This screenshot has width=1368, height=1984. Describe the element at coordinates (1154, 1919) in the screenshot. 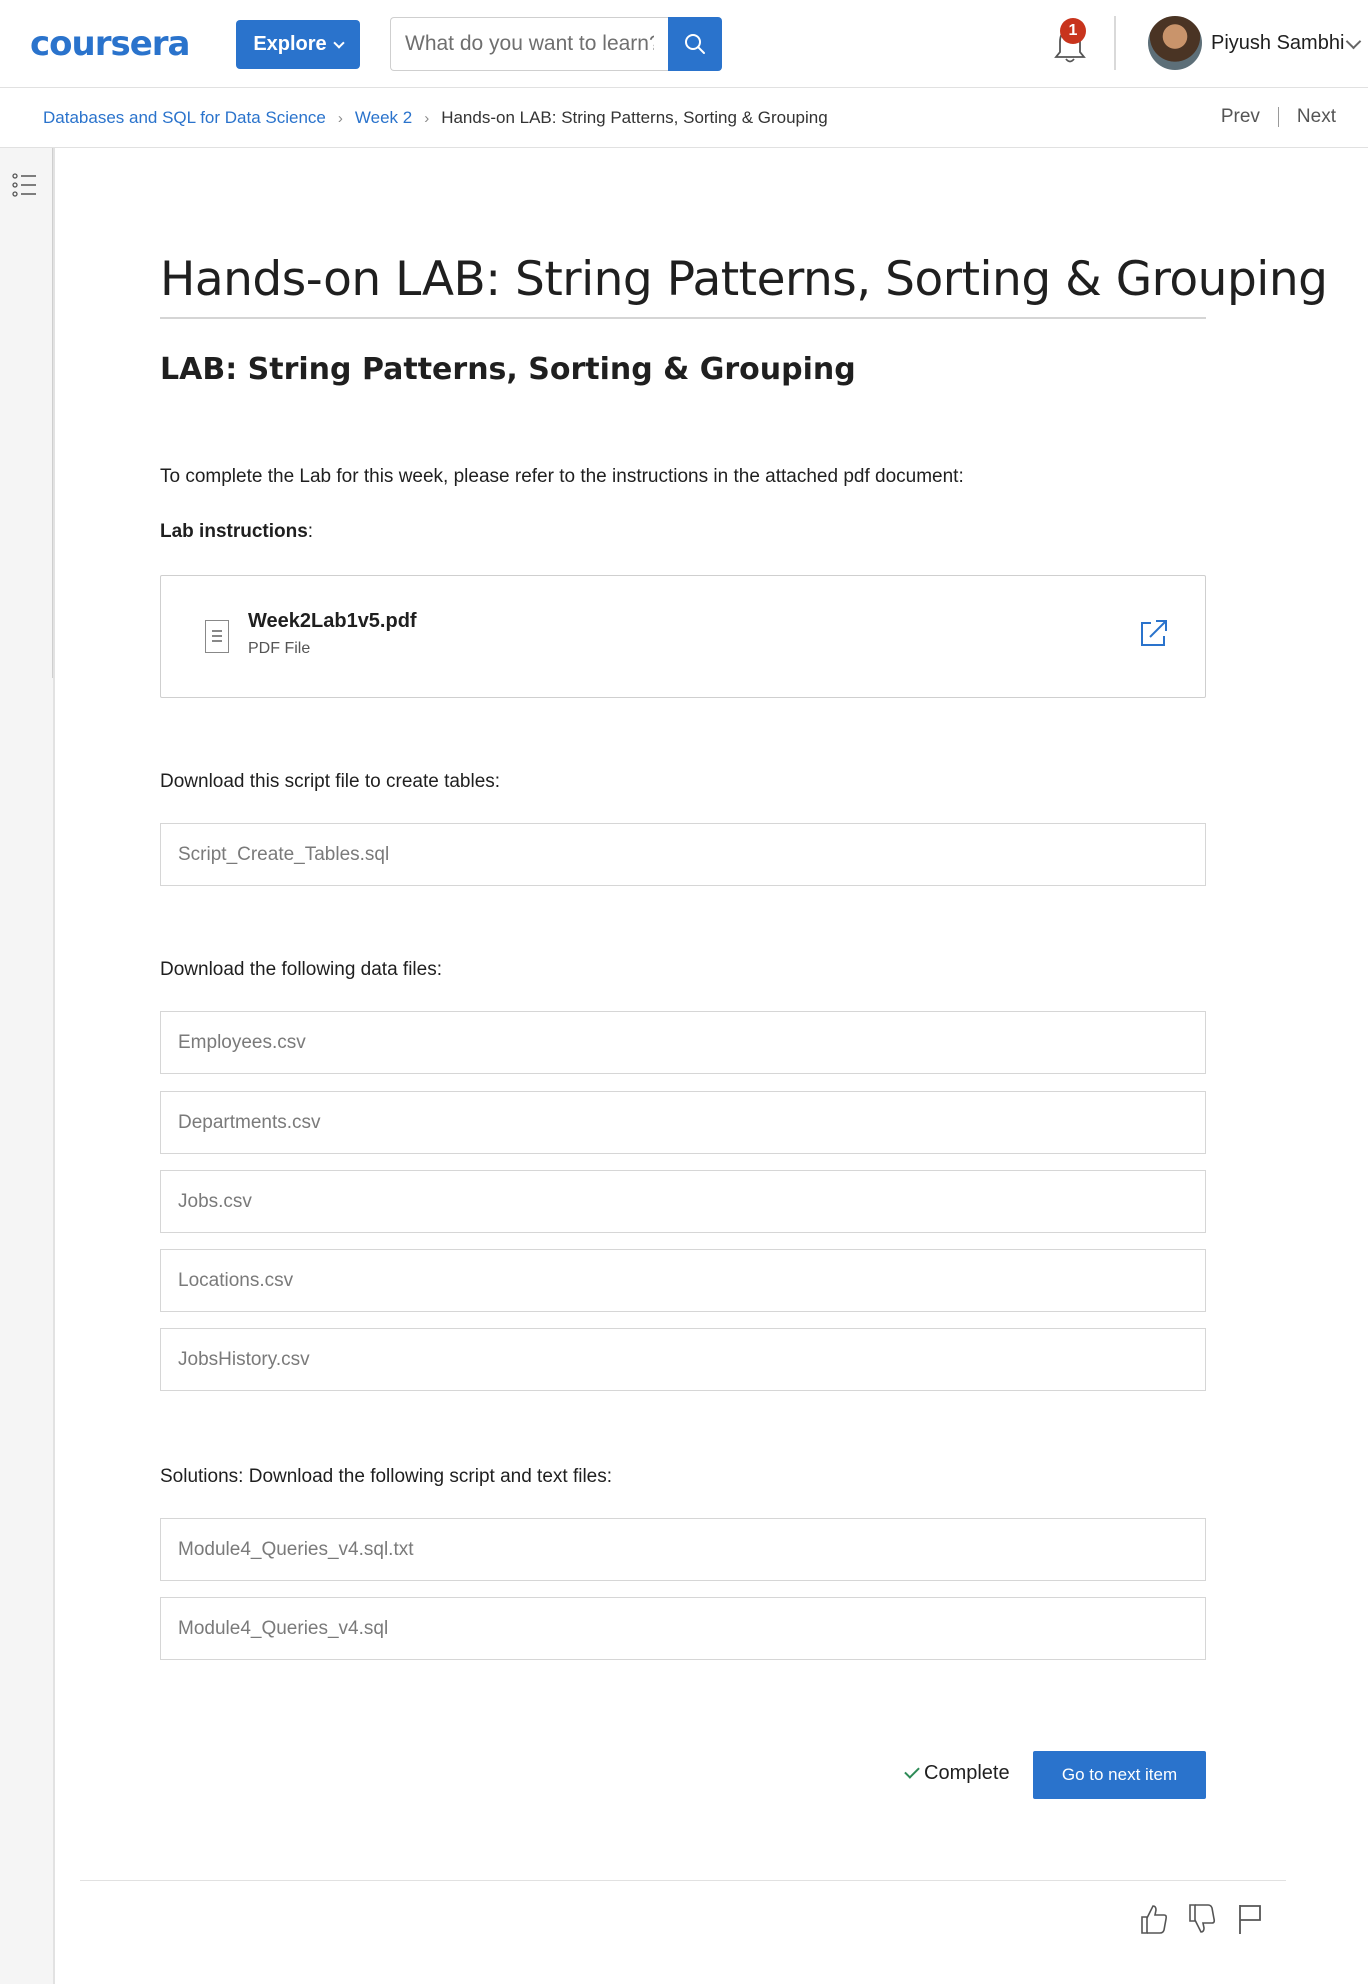

I see `thumbs-up-icon` at that location.